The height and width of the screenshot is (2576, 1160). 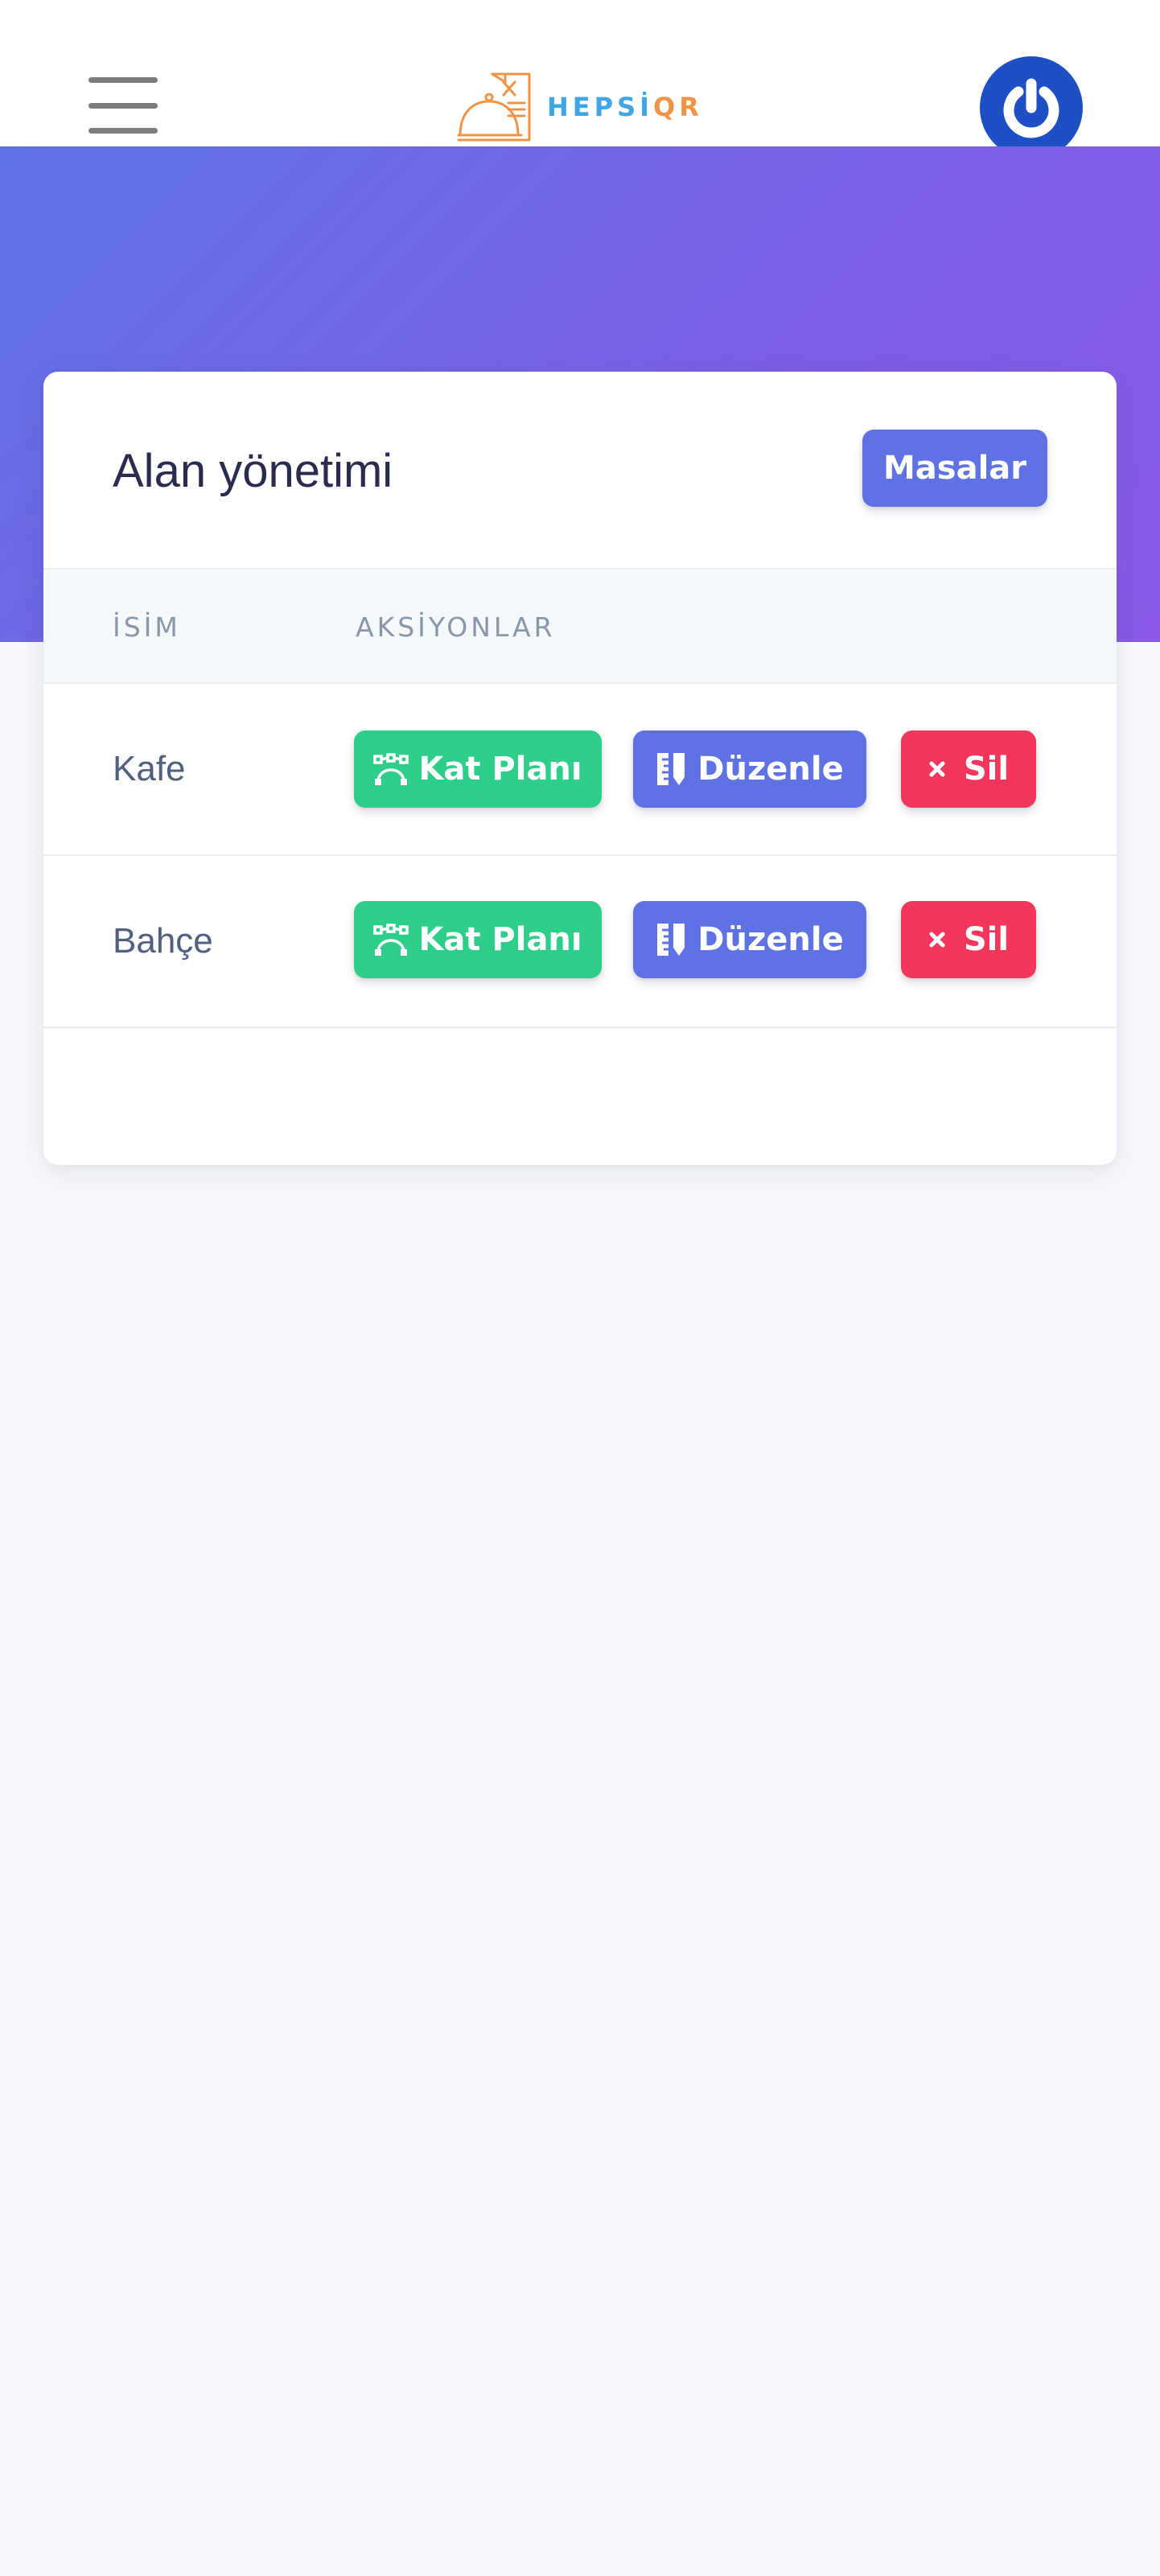 I want to click on power-icon, so click(x=1031, y=108).